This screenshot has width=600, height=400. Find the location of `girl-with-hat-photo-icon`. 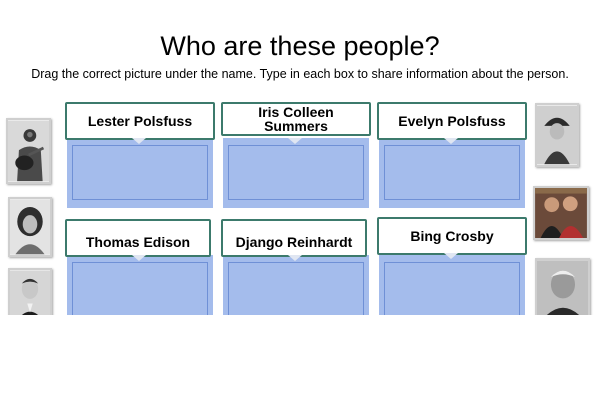

girl-with-hat-photo-icon is located at coordinates (557, 135).